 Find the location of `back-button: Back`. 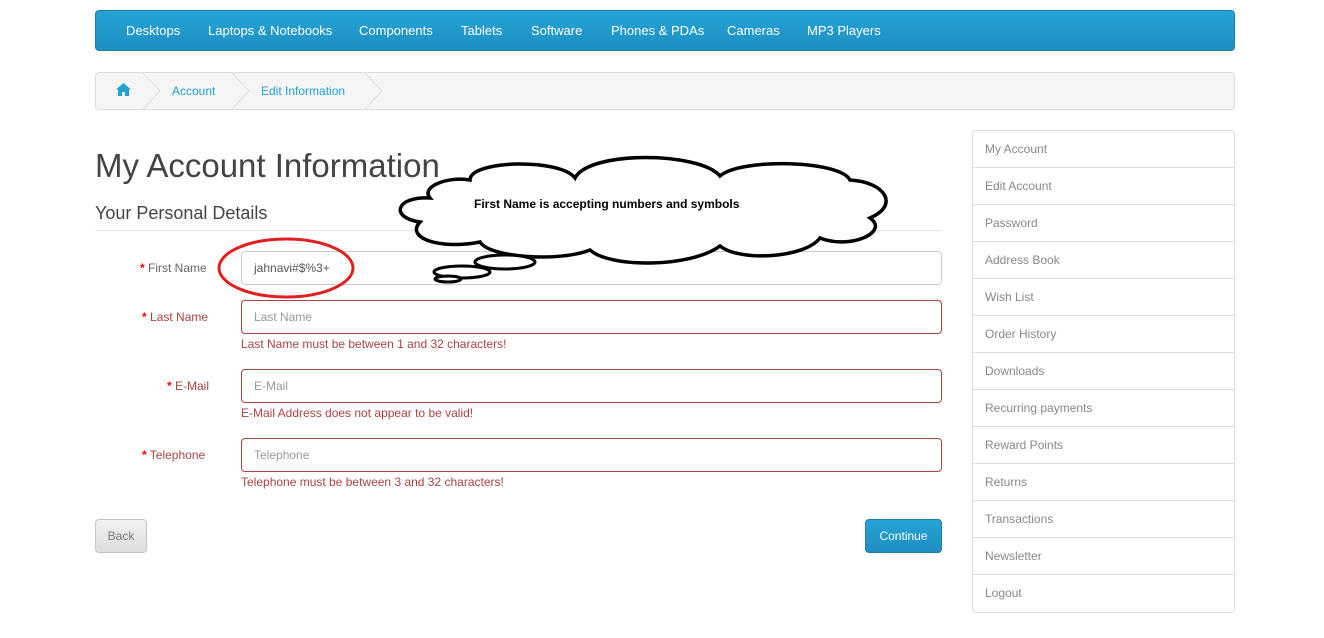

back-button: Back is located at coordinates (121, 536).